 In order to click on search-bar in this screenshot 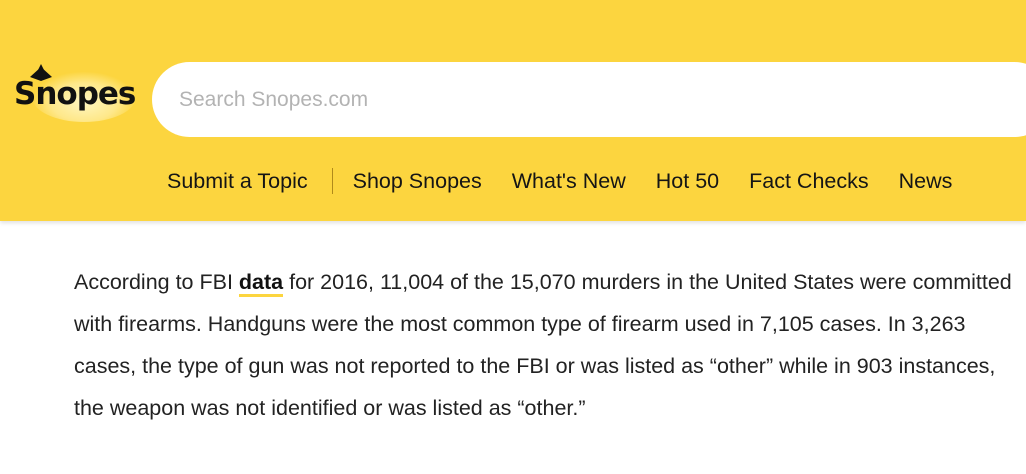, I will do `click(589, 99)`.